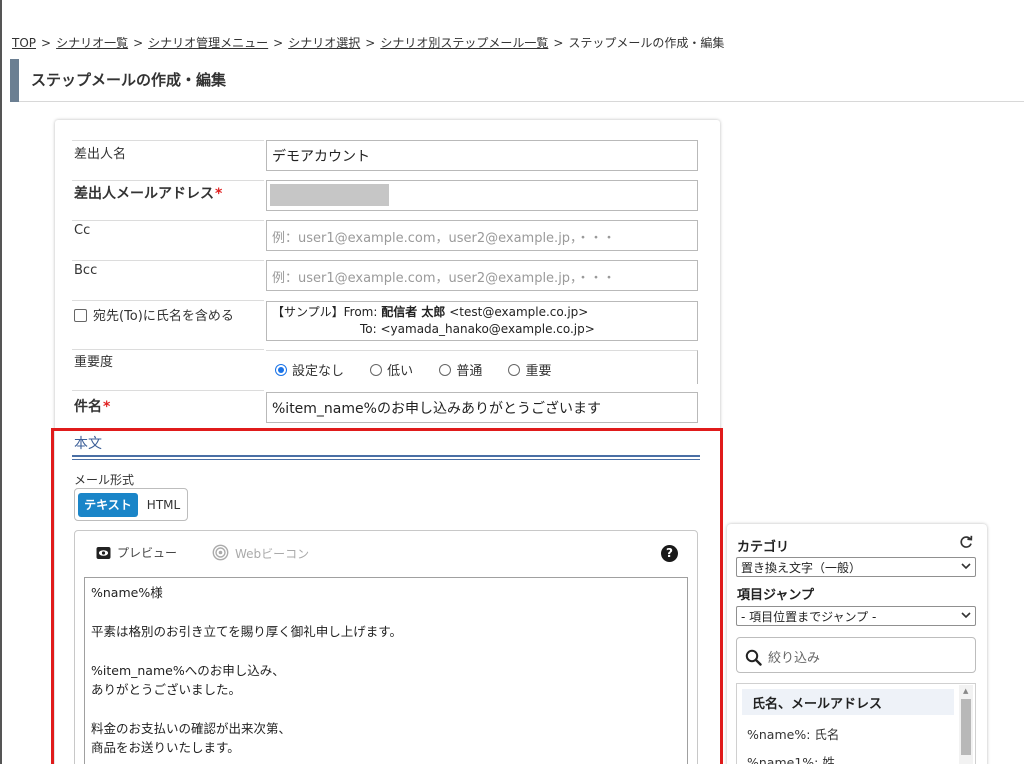  I want to click on sender-email-label: 差出人メールアドレス*, so click(148, 194).